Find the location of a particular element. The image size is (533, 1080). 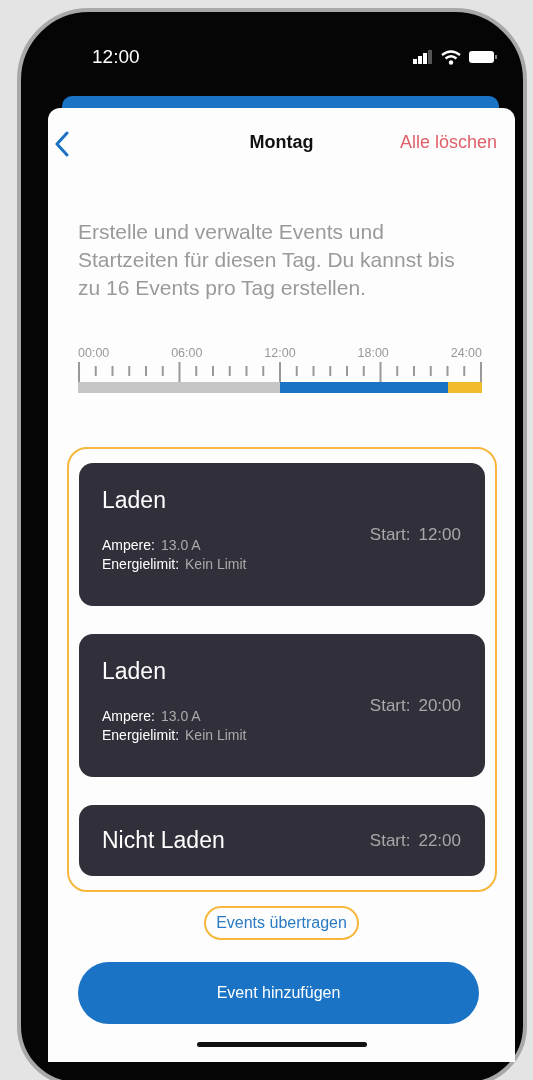

event-card: Nicht Laden Start: 22:00 is located at coordinates (282, 840).